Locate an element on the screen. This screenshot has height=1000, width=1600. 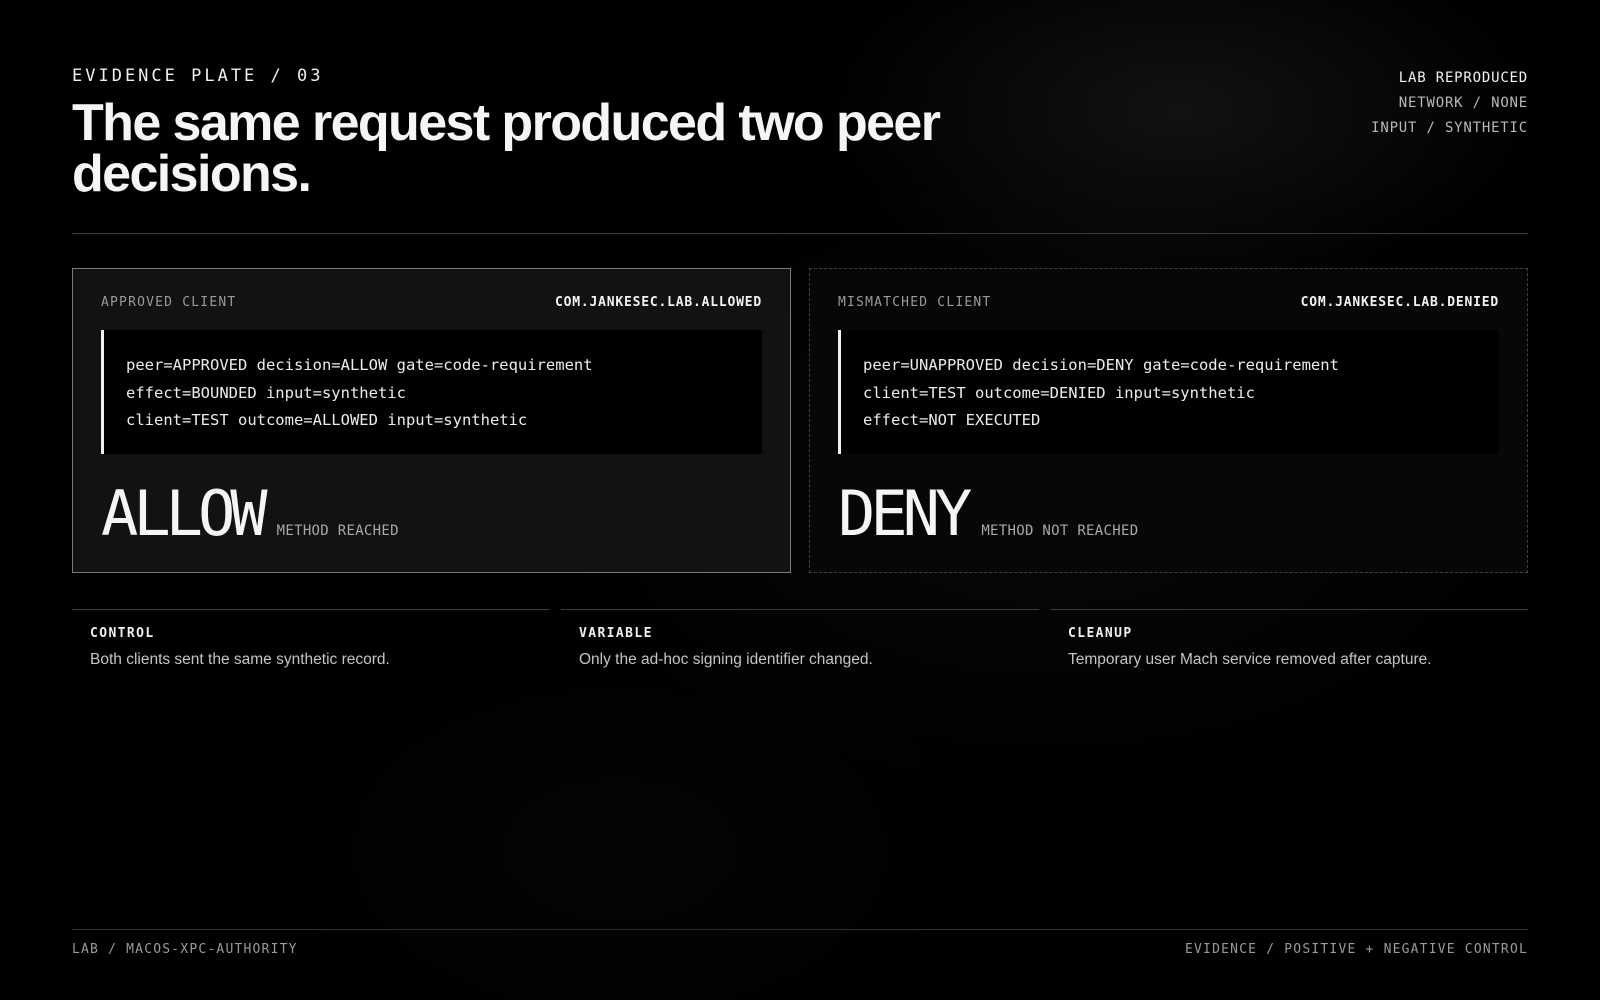
mismatched-client-identifier: COM.JANKESEC.LAB.DENIED is located at coordinates (1399, 302).